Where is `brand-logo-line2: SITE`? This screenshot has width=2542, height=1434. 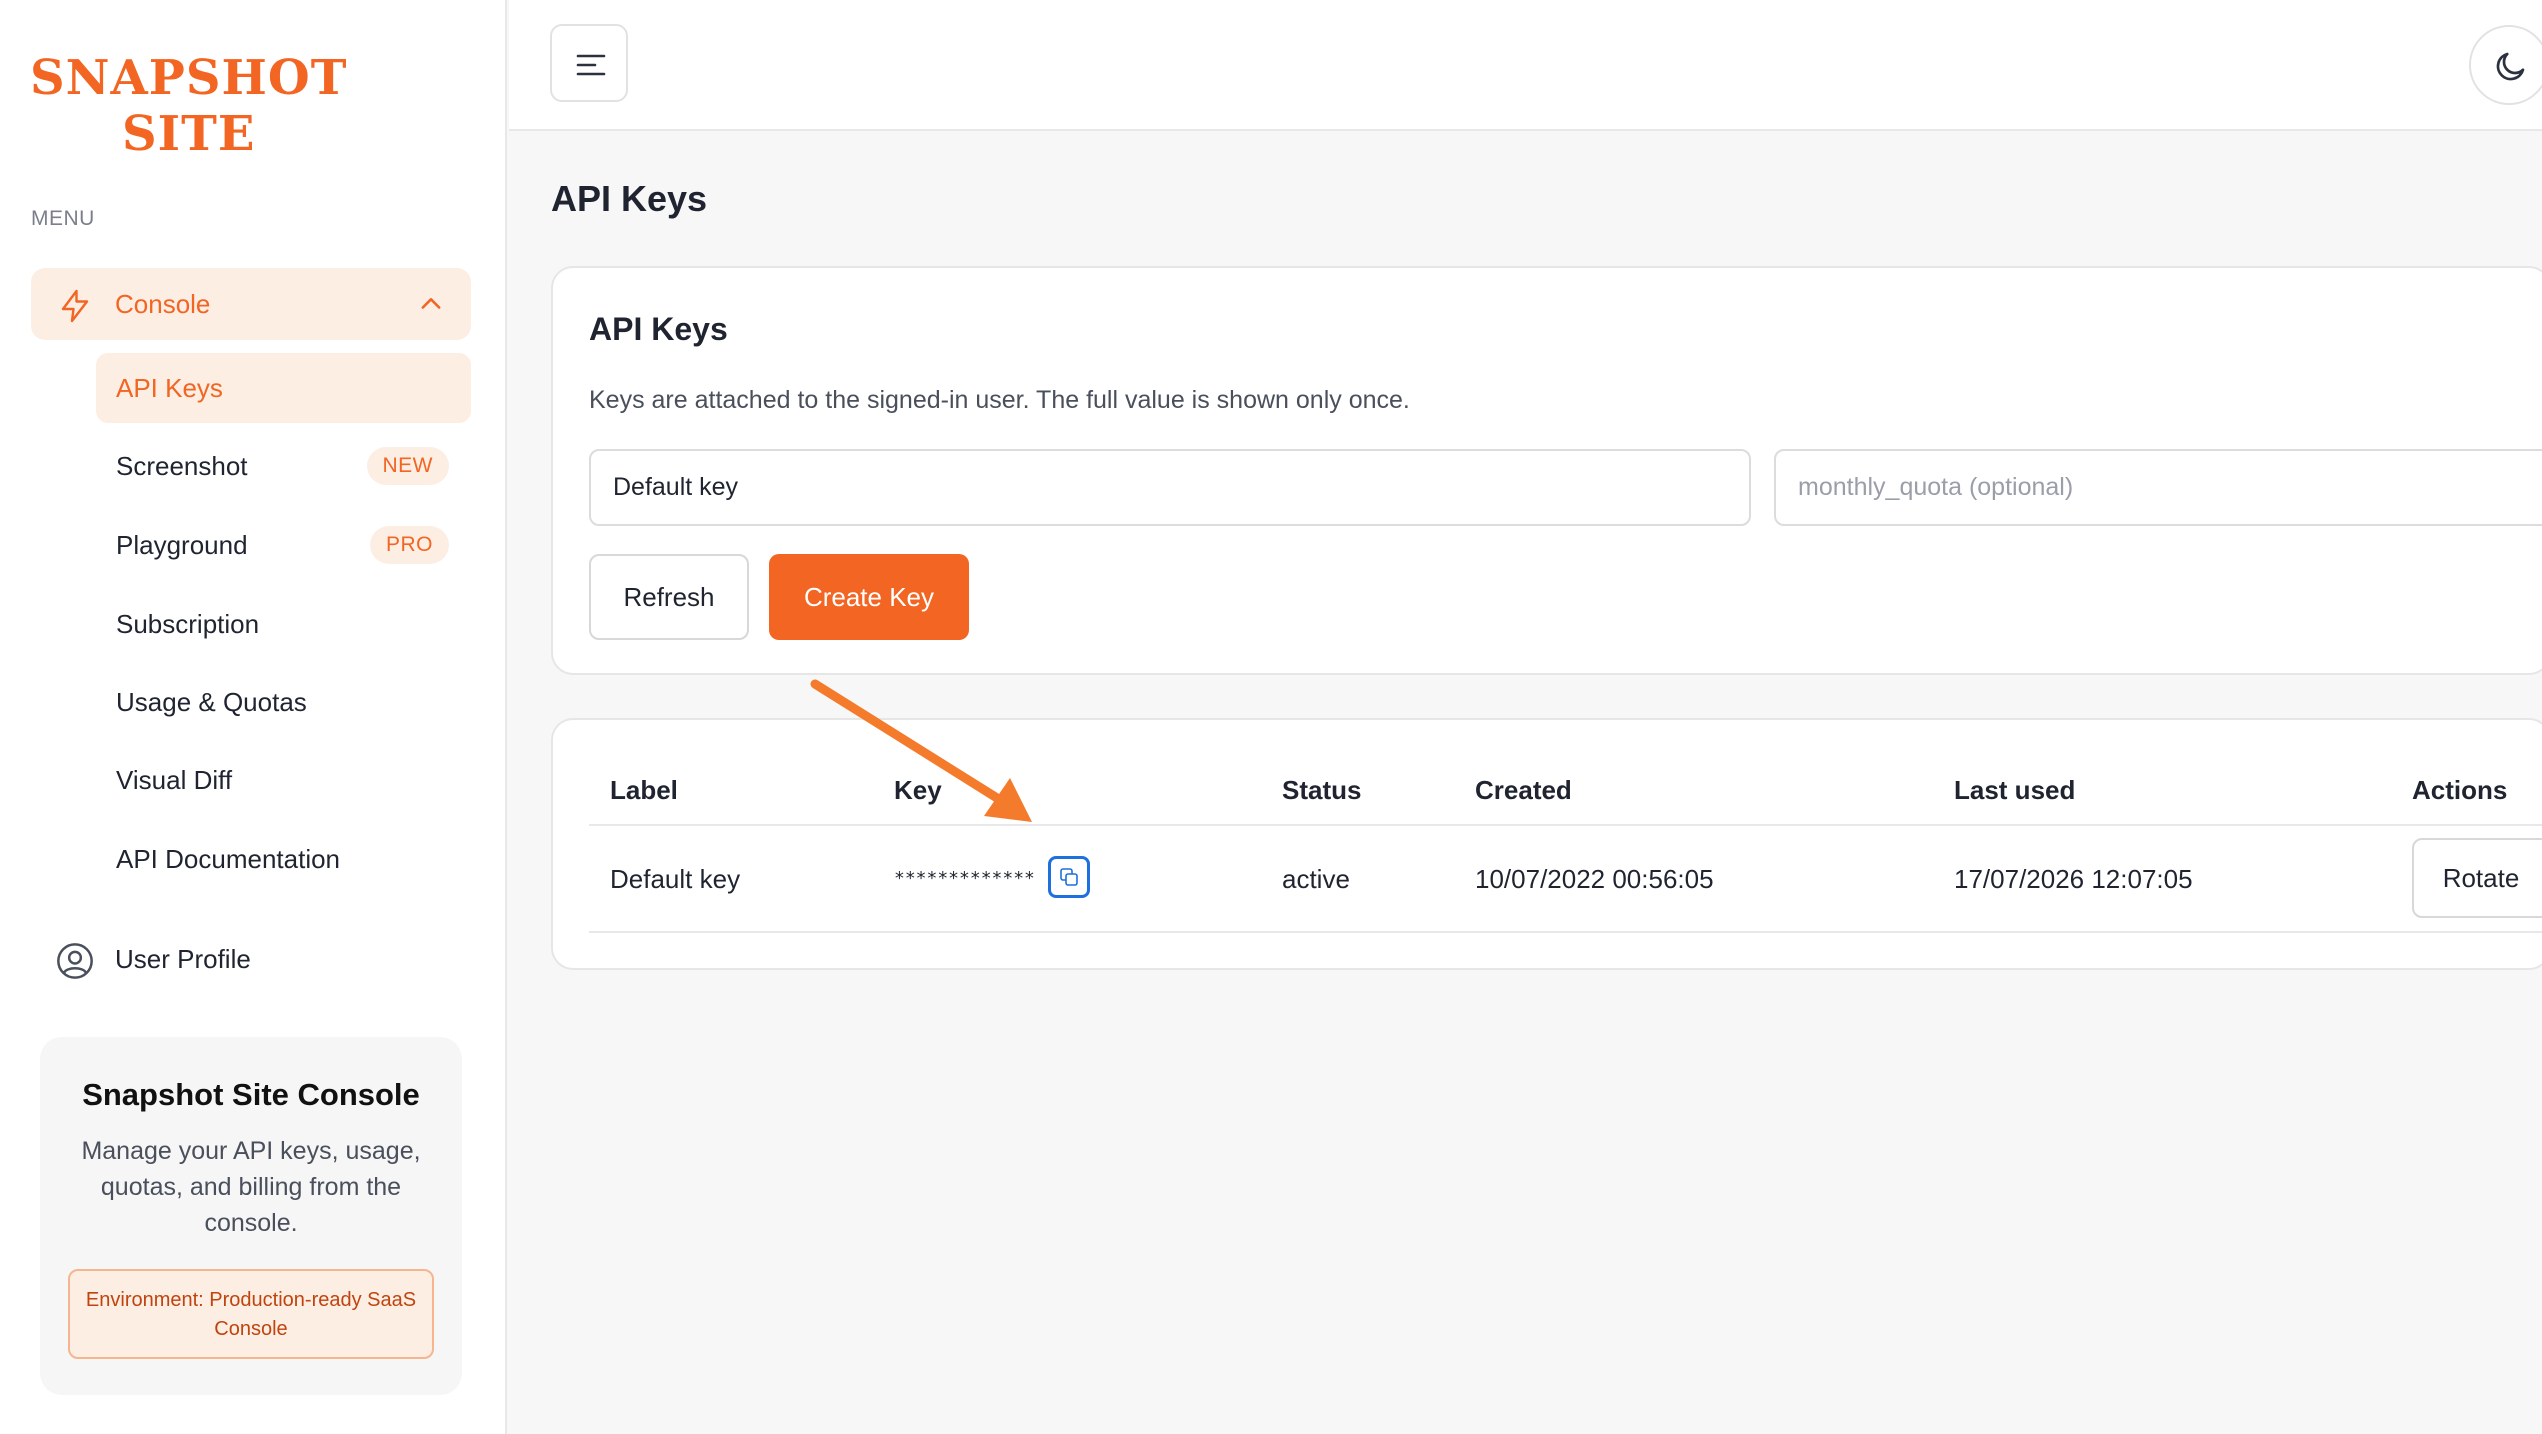
brand-logo-line2: SITE is located at coordinates (189, 134).